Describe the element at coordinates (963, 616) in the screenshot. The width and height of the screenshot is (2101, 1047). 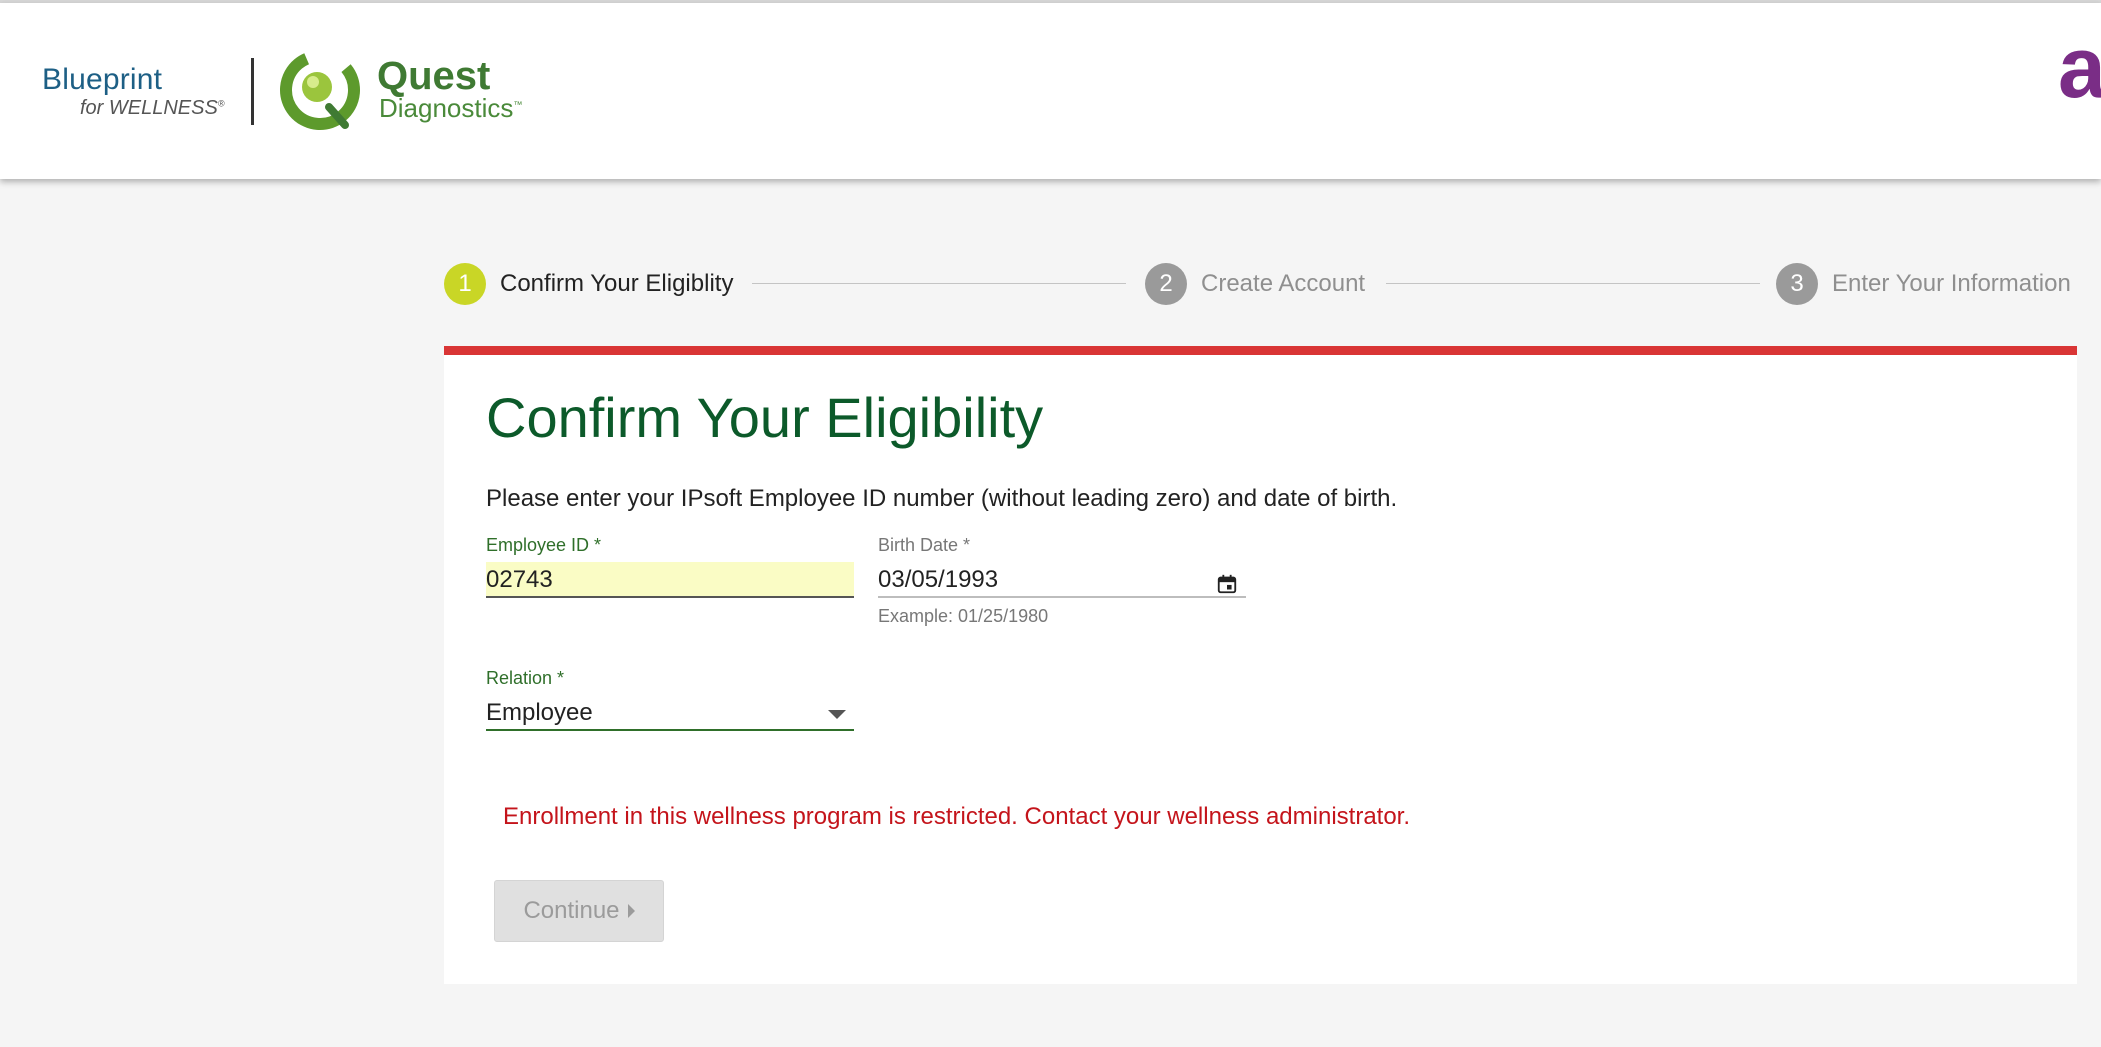
I see `birth-date-example: Example: 01/25/1980` at that location.